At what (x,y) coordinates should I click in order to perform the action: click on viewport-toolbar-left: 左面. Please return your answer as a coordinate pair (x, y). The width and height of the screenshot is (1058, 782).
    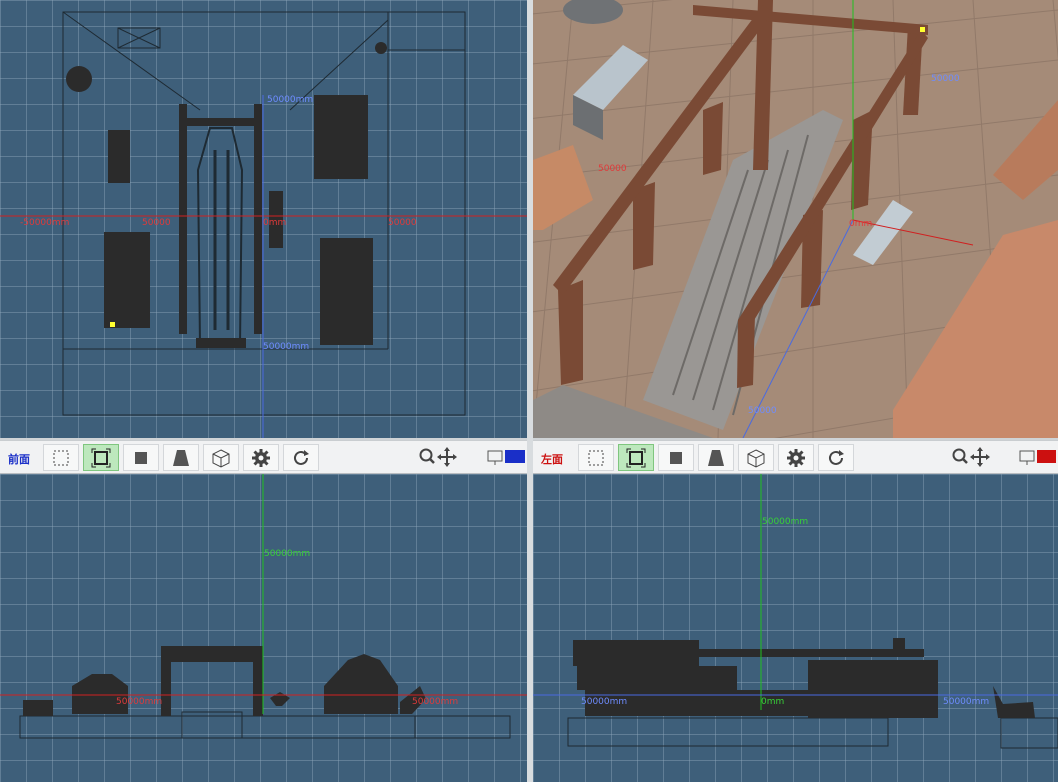
    Looking at the image, I should click on (795, 457).